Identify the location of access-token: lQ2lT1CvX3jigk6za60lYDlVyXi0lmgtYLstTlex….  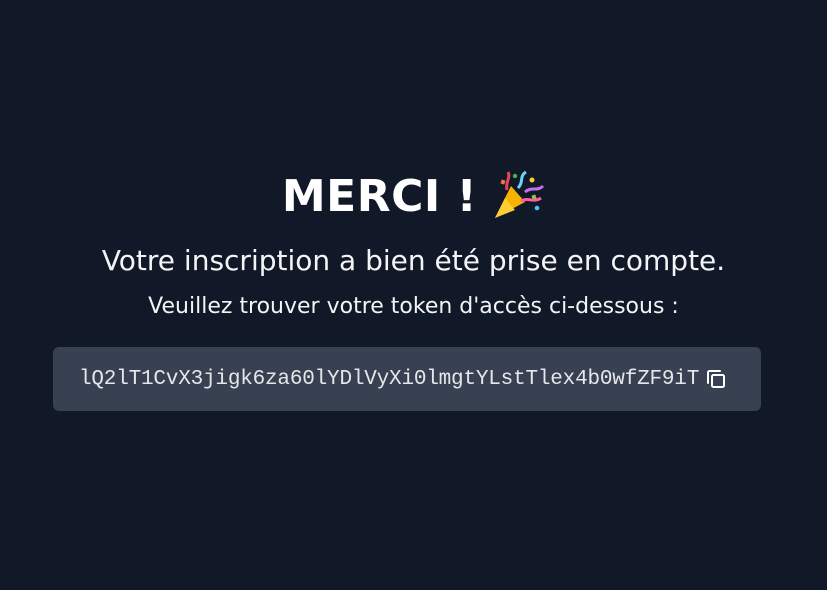
(389, 379).